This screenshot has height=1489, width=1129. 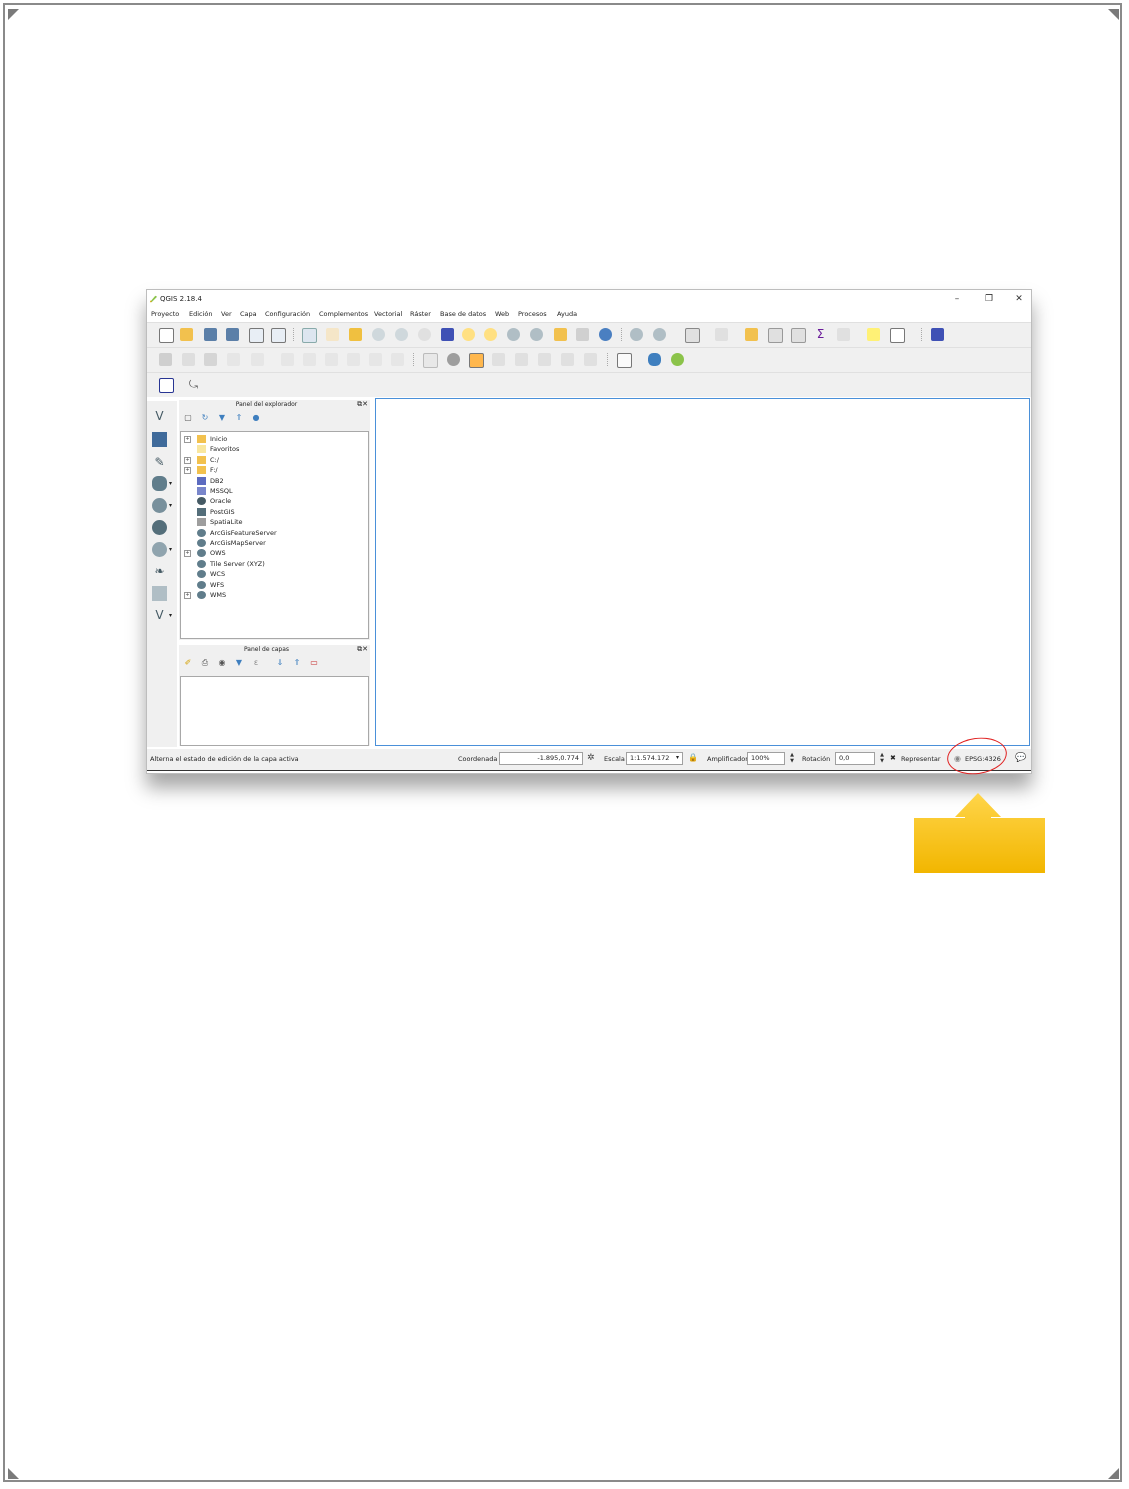 I want to click on move-feature-icon, so click(x=257, y=359).